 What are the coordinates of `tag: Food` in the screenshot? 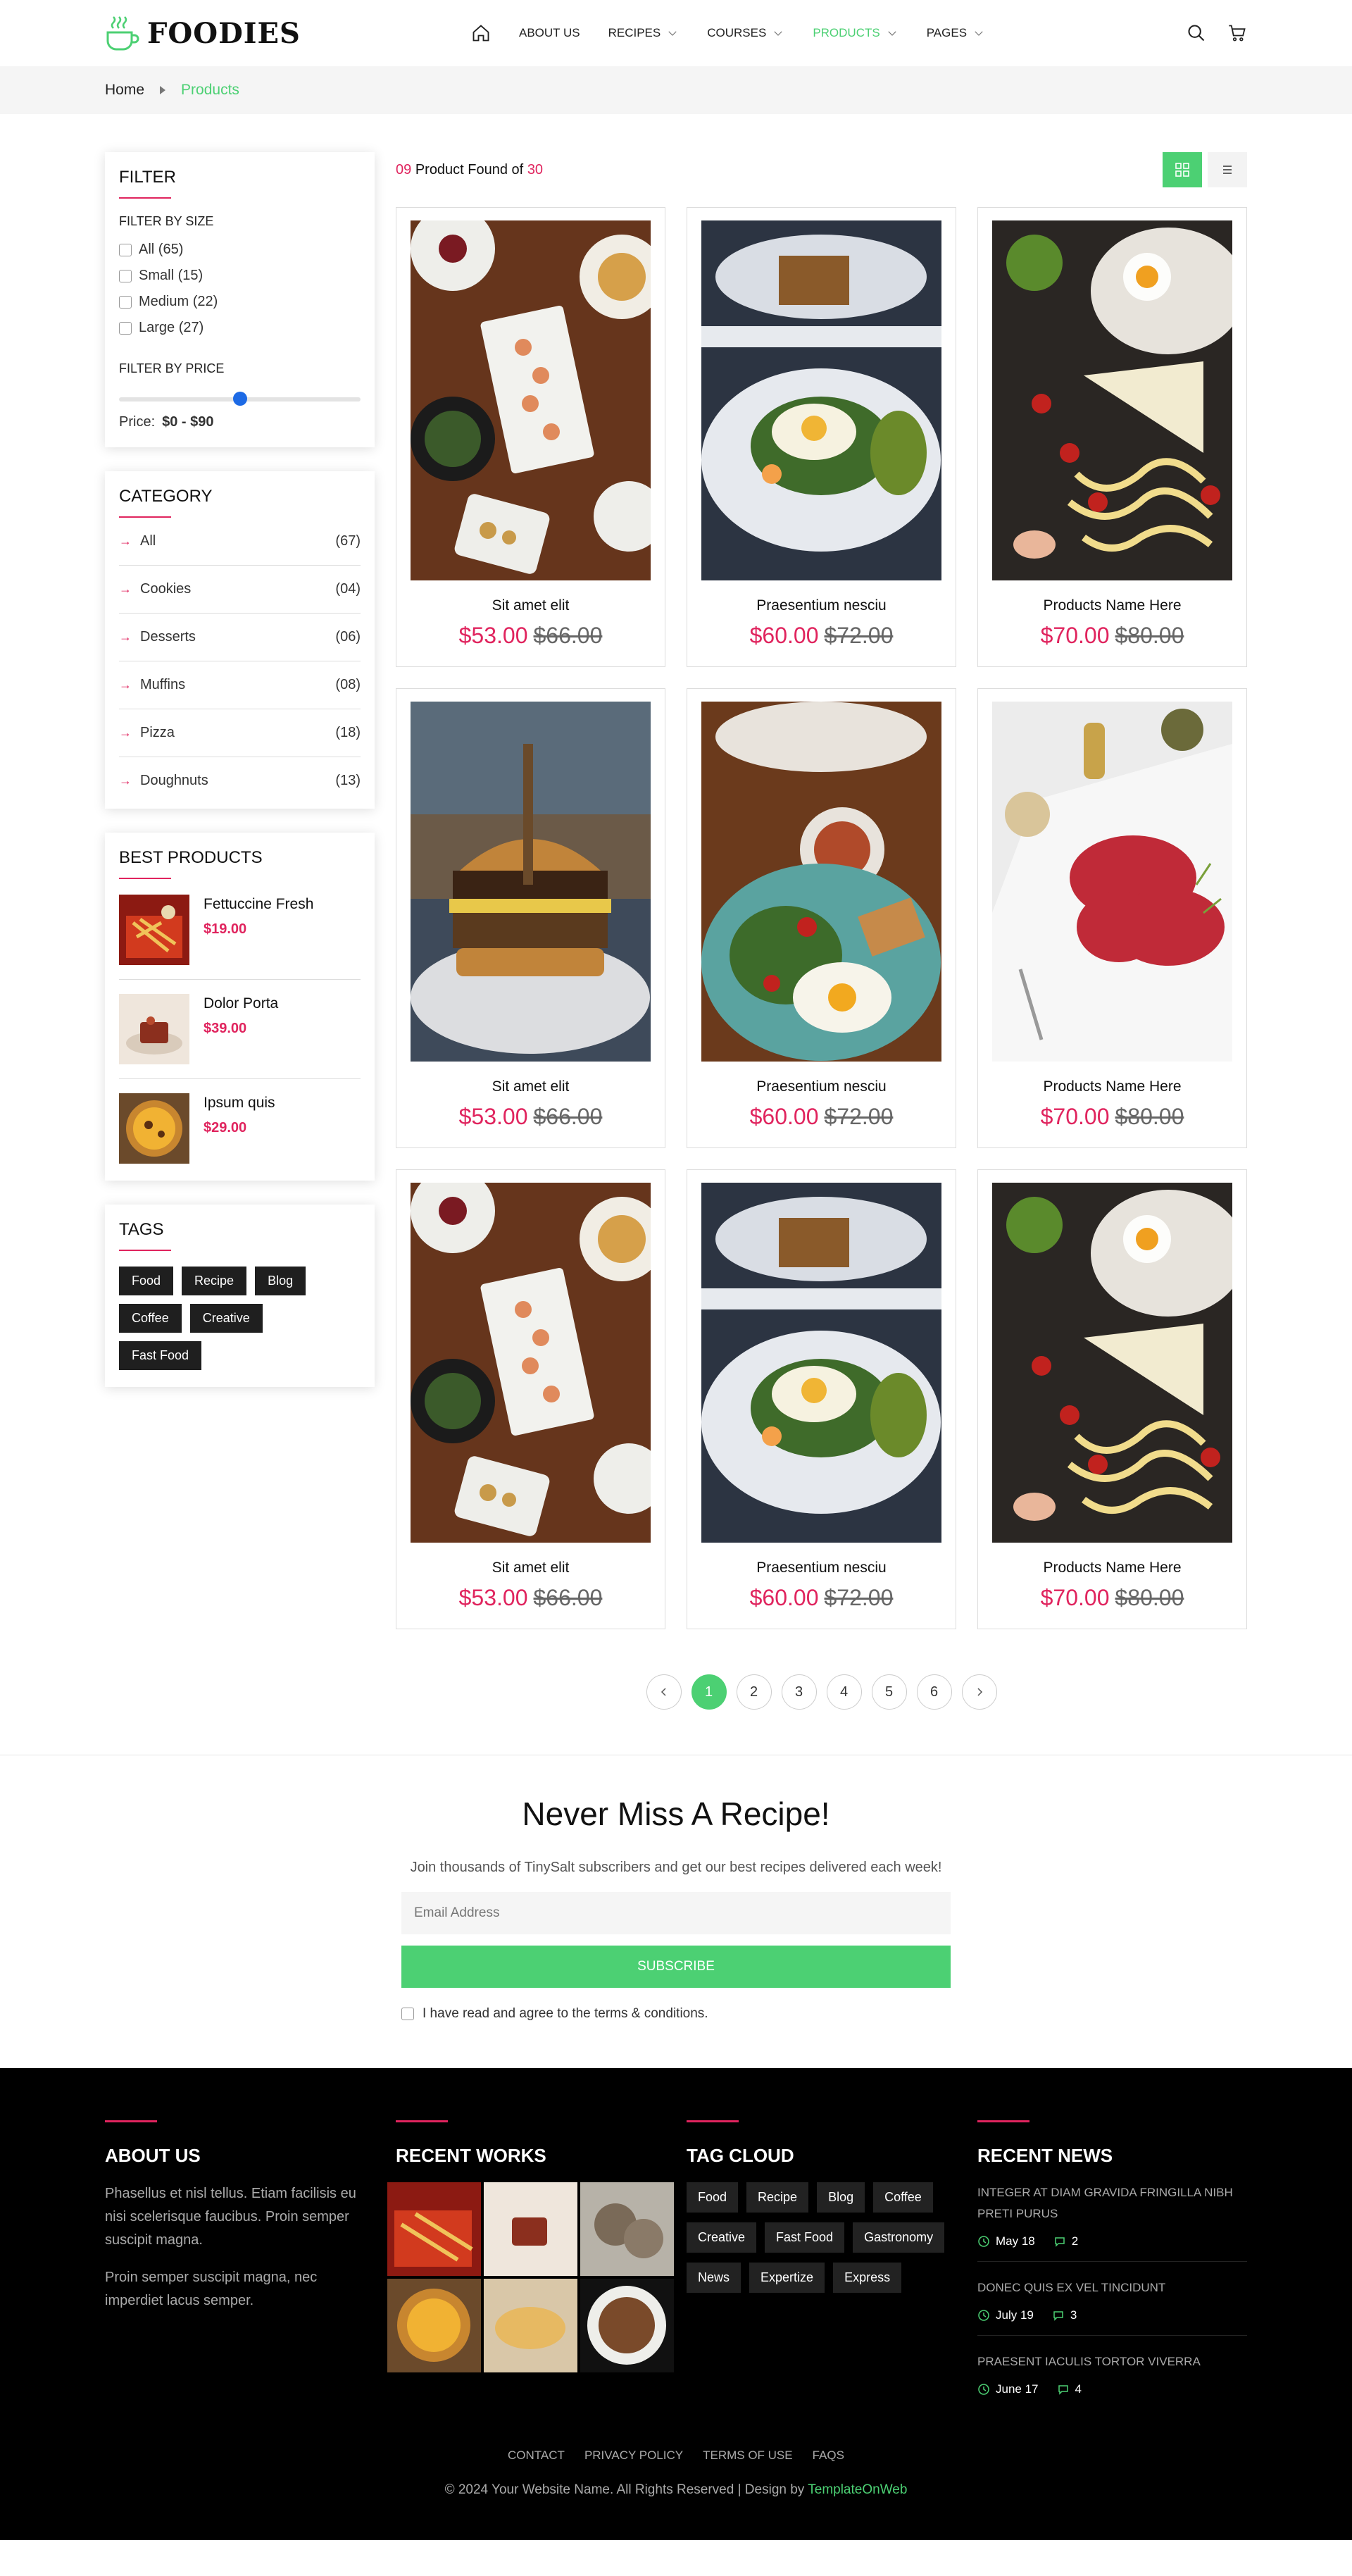 It's located at (713, 2197).